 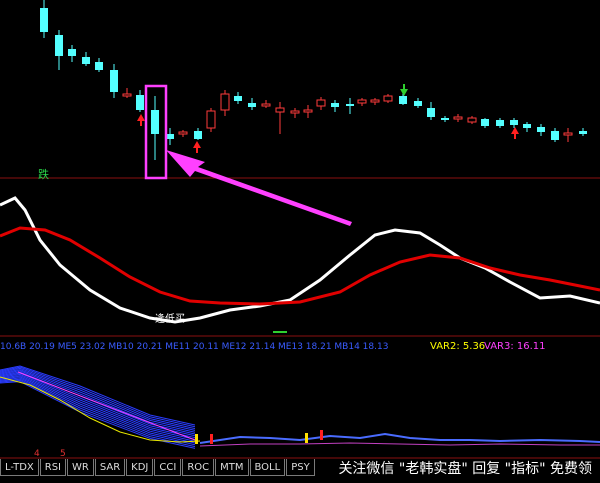 What do you see at coordinates (198, 467) in the screenshot?
I see `tab-roc: ROC` at bounding box center [198, 467].